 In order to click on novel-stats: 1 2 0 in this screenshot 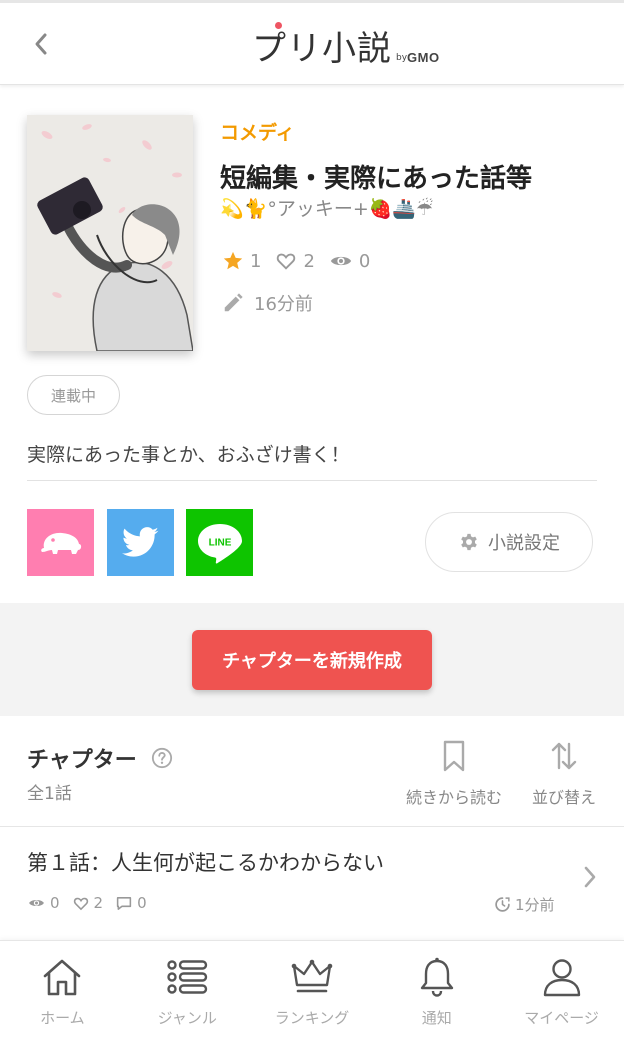, I will do `click(303, 261)`.